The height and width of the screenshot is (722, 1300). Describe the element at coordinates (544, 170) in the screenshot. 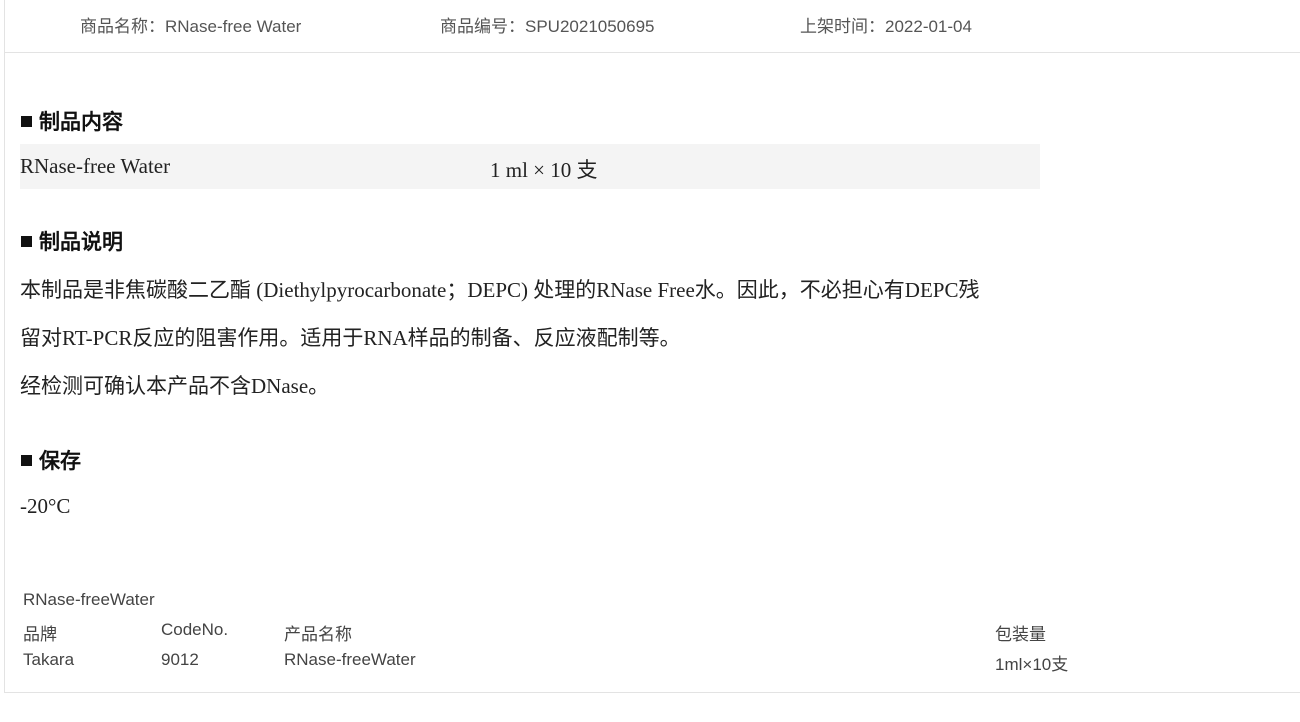

I see `contents-item-quantity: 1 ml × 10 支` at that location.